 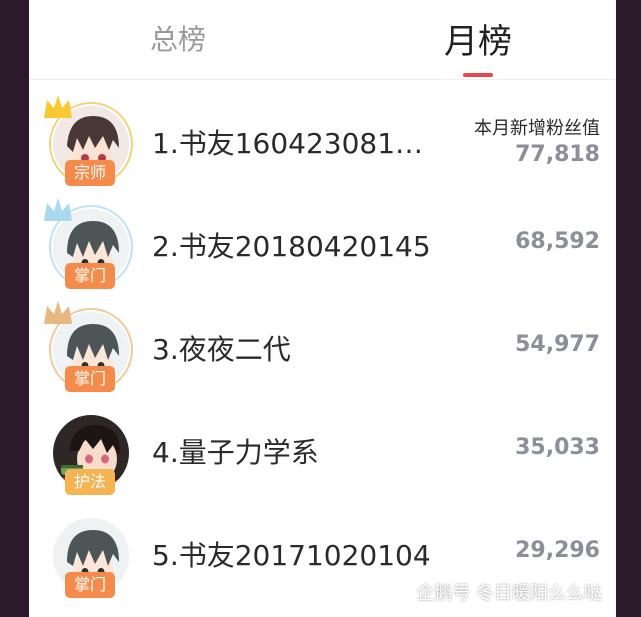 What do you see at coordinates (292, 451) in the screenshot?
I see `user-name: 4.量子力学系` at bounding box center [292, 451].